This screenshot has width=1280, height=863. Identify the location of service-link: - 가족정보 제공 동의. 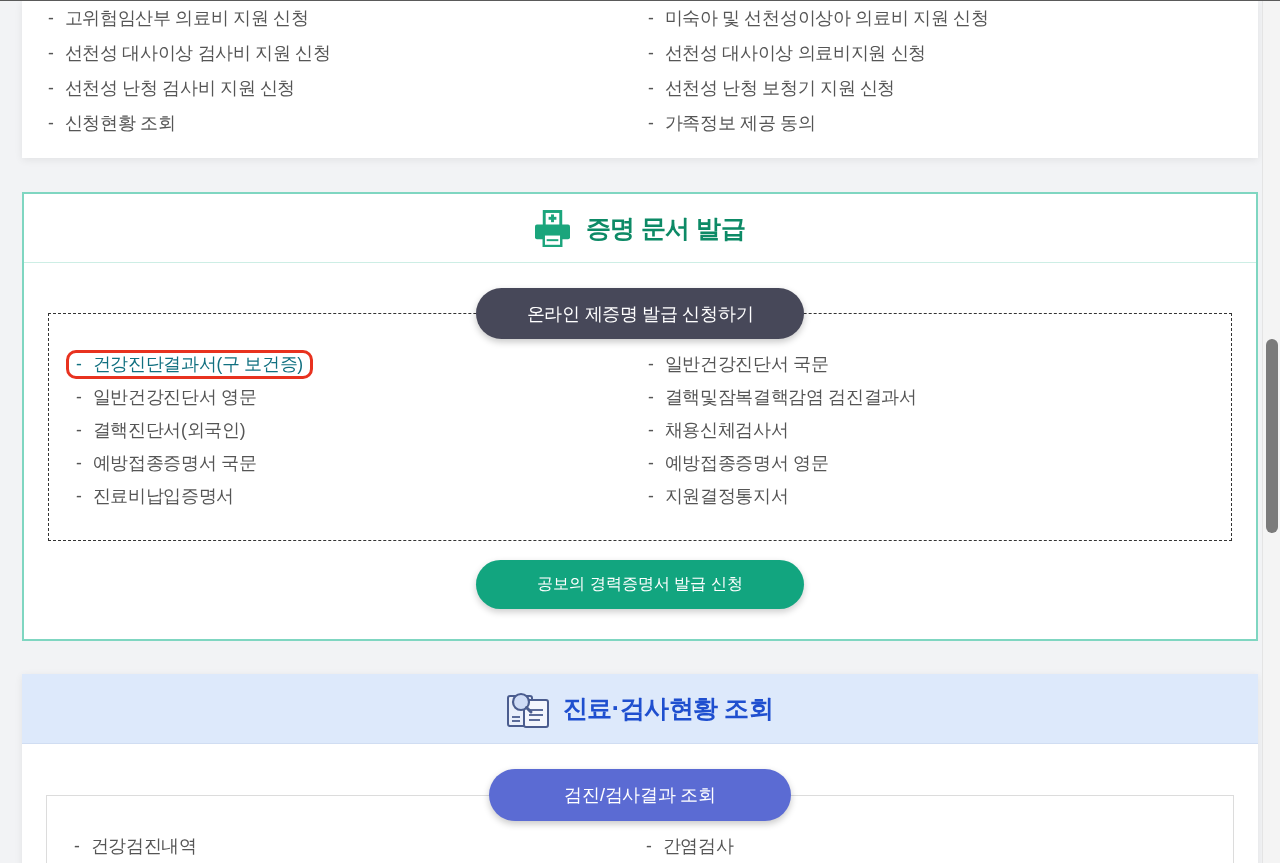
(732, 123).